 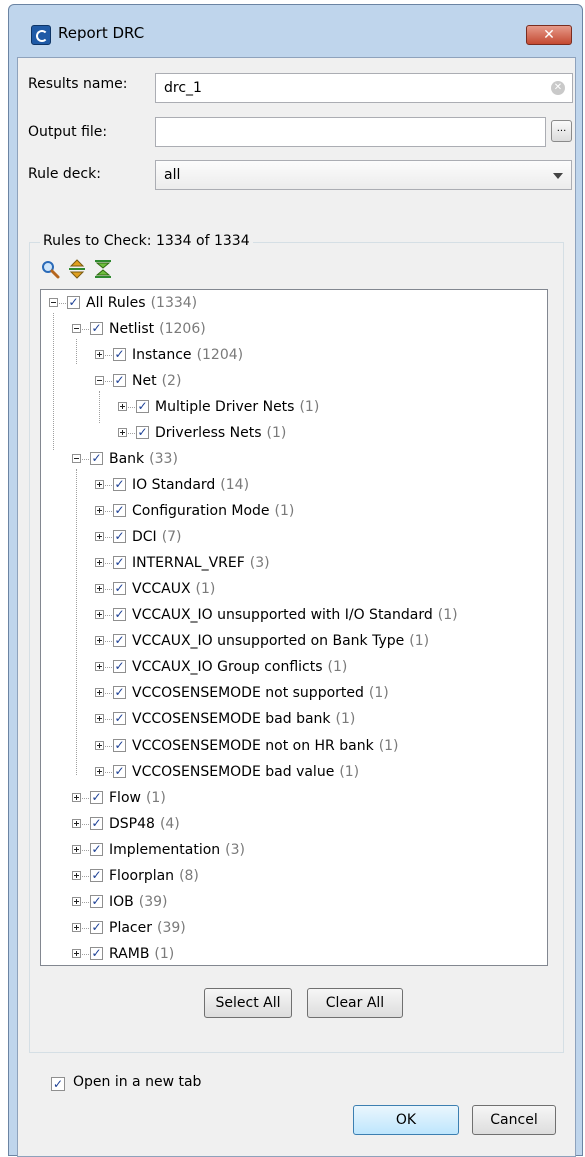 I want to click on rule-name: VCCAUX, so click(x=161, y=589).